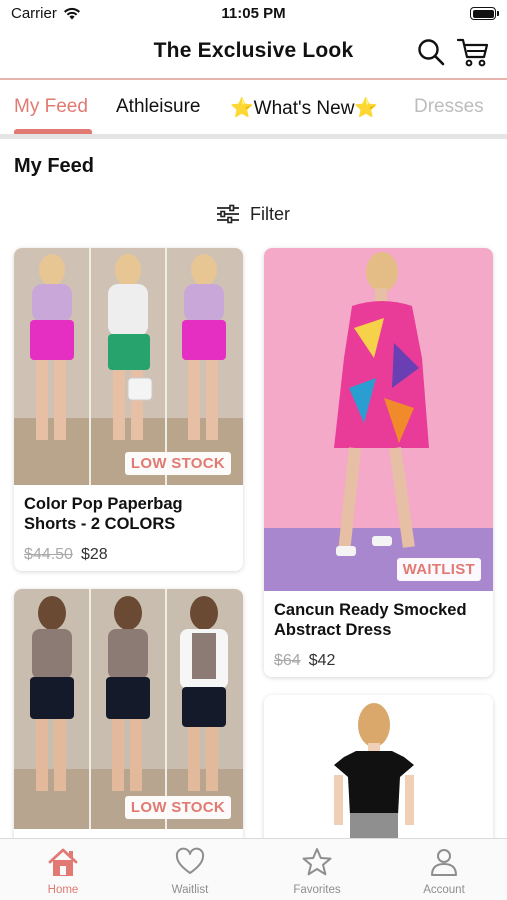  I want to click on battery-icon, so click(484, 13).